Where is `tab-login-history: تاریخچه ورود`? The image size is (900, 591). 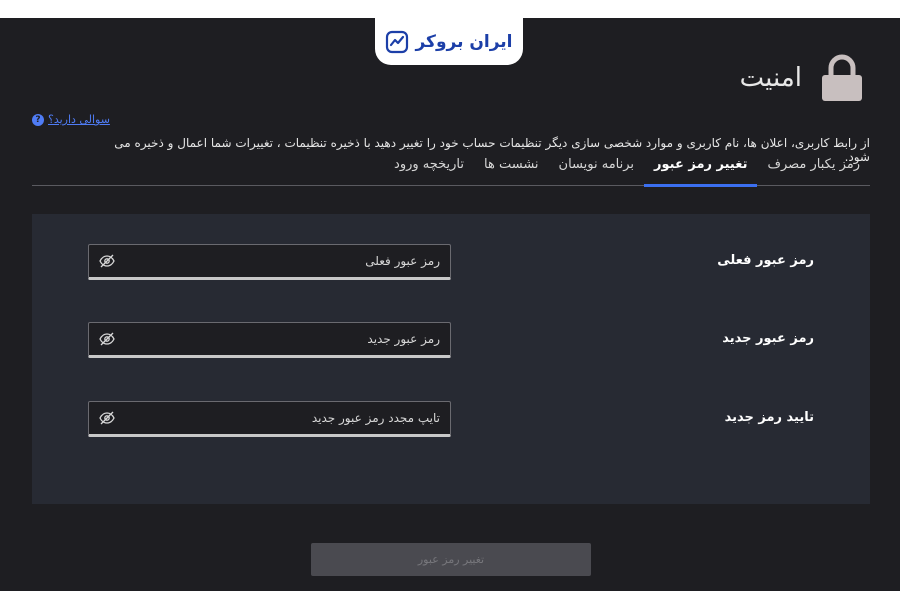
tab-login-history: تاریخچه ورود is located at coordinates (429, 169).